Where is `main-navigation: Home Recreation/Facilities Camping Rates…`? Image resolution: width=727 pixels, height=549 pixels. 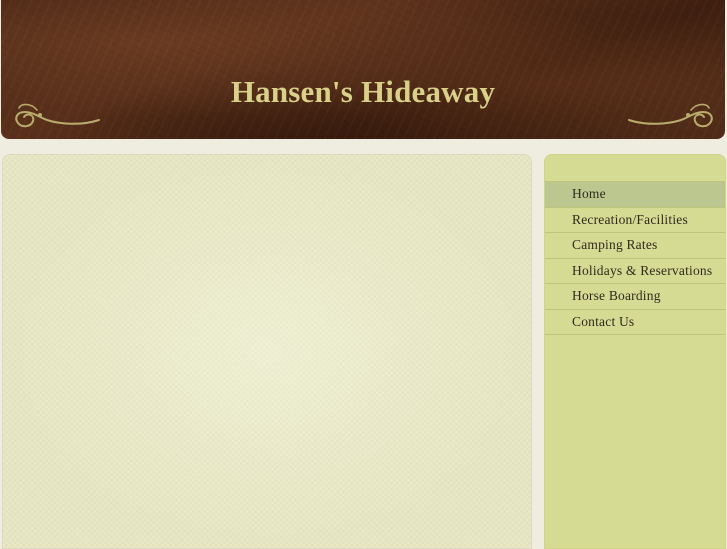
main-navigation: Home Recreation/Facilities Camping Rates… is located at coordinates (635, 258).